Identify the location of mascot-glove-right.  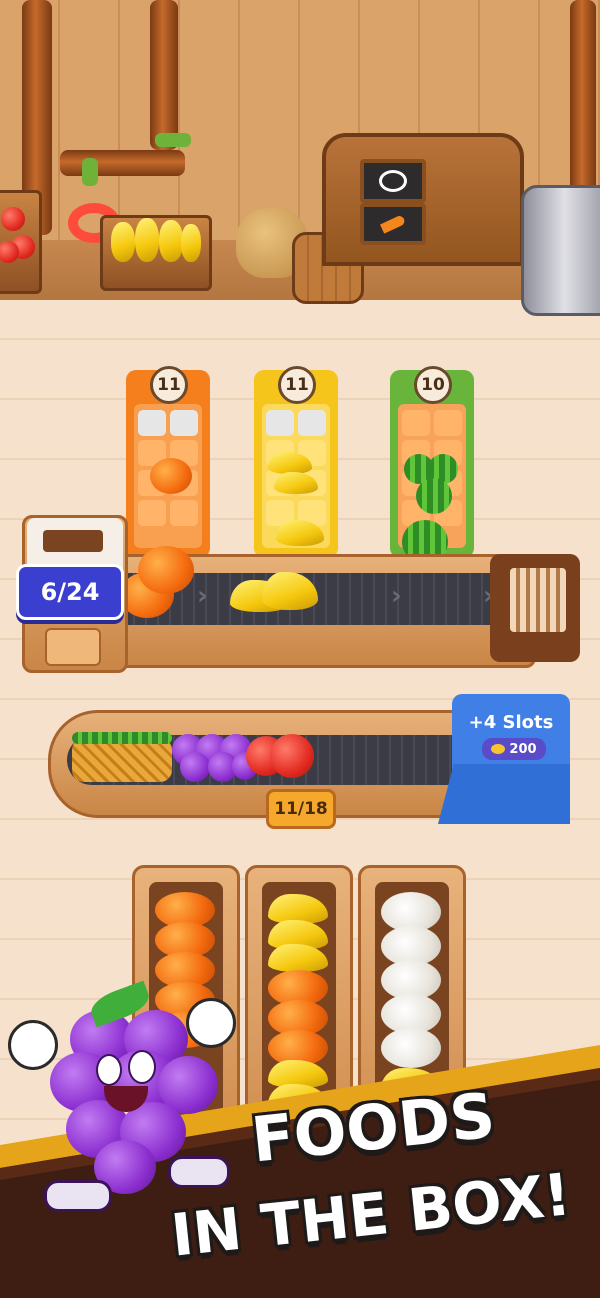
(211, 1023).